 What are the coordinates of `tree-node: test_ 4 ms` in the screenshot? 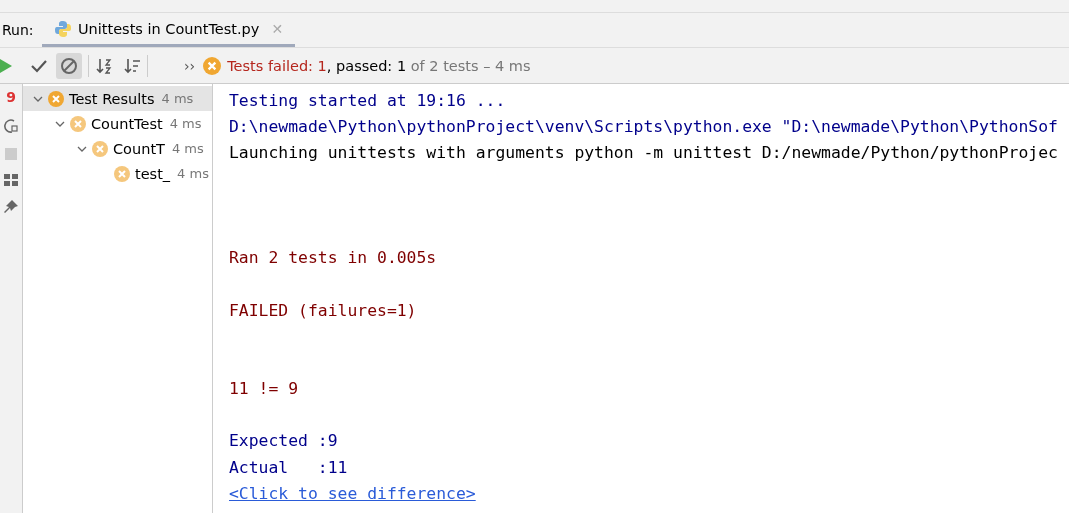 It's located at (117, 173).